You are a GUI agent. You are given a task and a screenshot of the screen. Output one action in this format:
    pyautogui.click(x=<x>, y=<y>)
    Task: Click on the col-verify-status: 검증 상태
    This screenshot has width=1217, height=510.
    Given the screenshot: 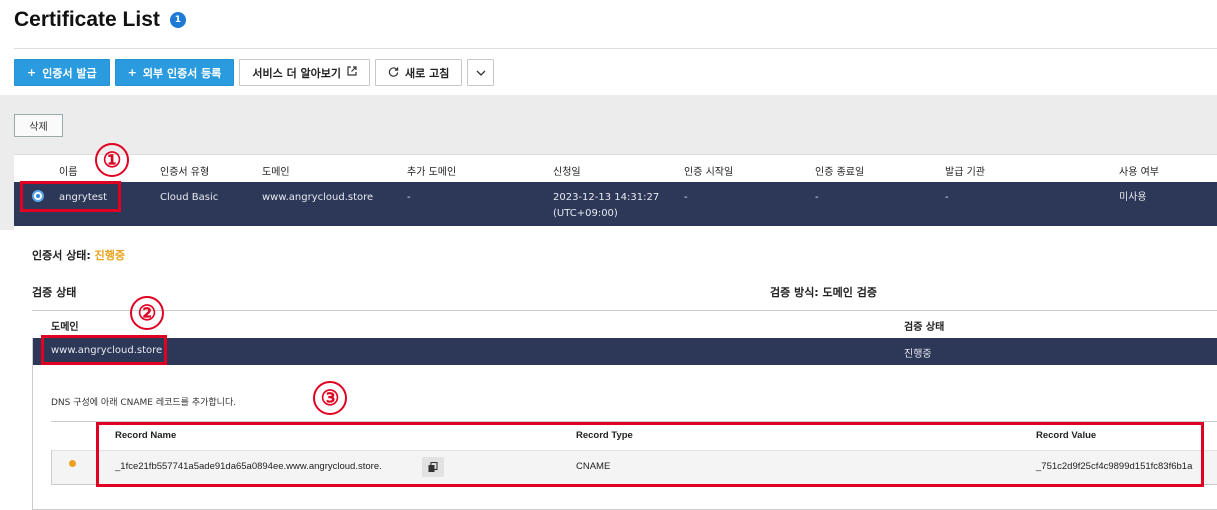 What is the action you would take?
    pyautogui.click(x=924, y=327)
    